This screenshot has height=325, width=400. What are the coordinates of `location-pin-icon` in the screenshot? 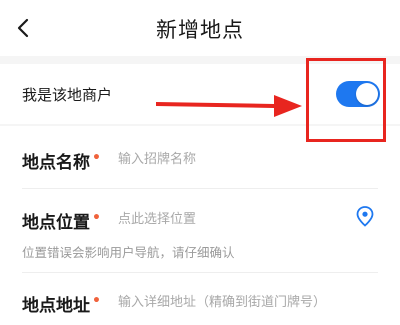 It's located at (365, 216).